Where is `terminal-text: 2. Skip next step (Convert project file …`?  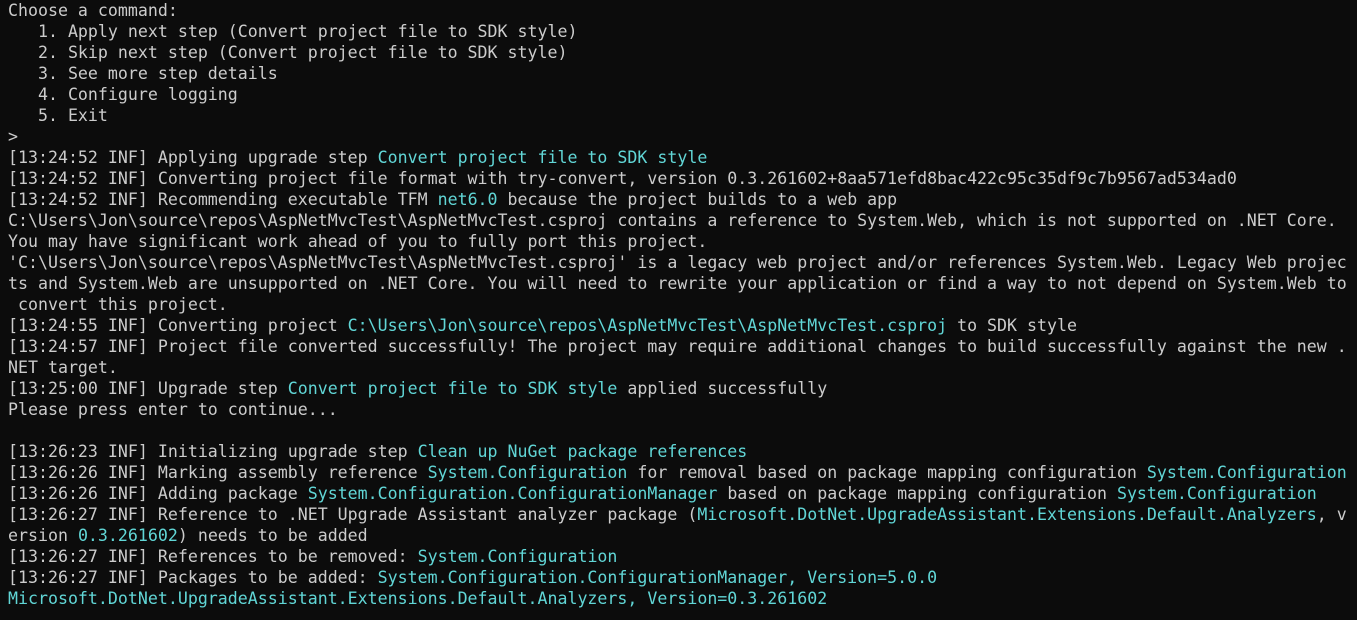 terminal-text: 2. Skip next step (Convert project file … is located at coordinates (288, 52).